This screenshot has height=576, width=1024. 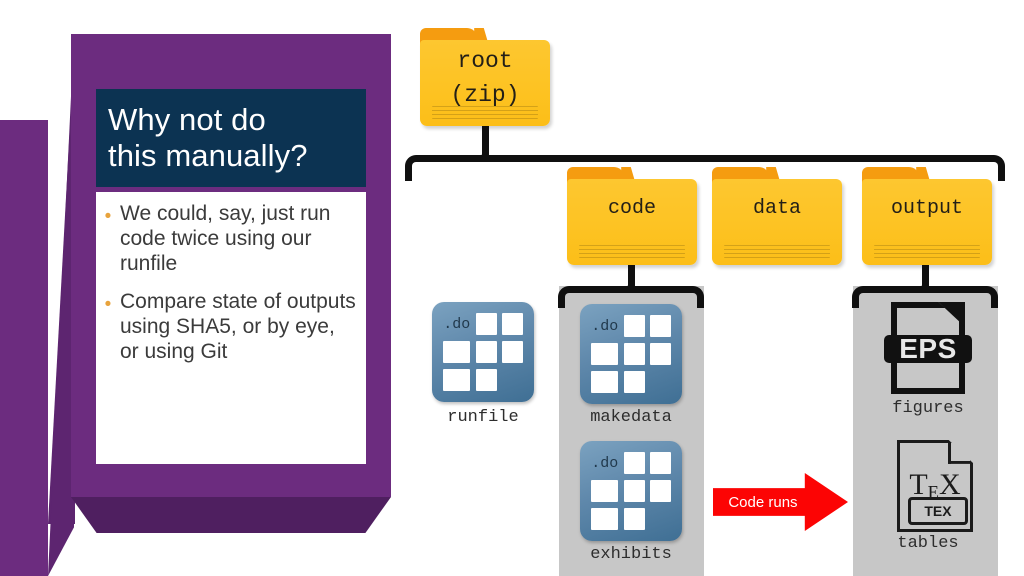 I want to click on folder-root-label: root (zip), so click(x=485, y=78).